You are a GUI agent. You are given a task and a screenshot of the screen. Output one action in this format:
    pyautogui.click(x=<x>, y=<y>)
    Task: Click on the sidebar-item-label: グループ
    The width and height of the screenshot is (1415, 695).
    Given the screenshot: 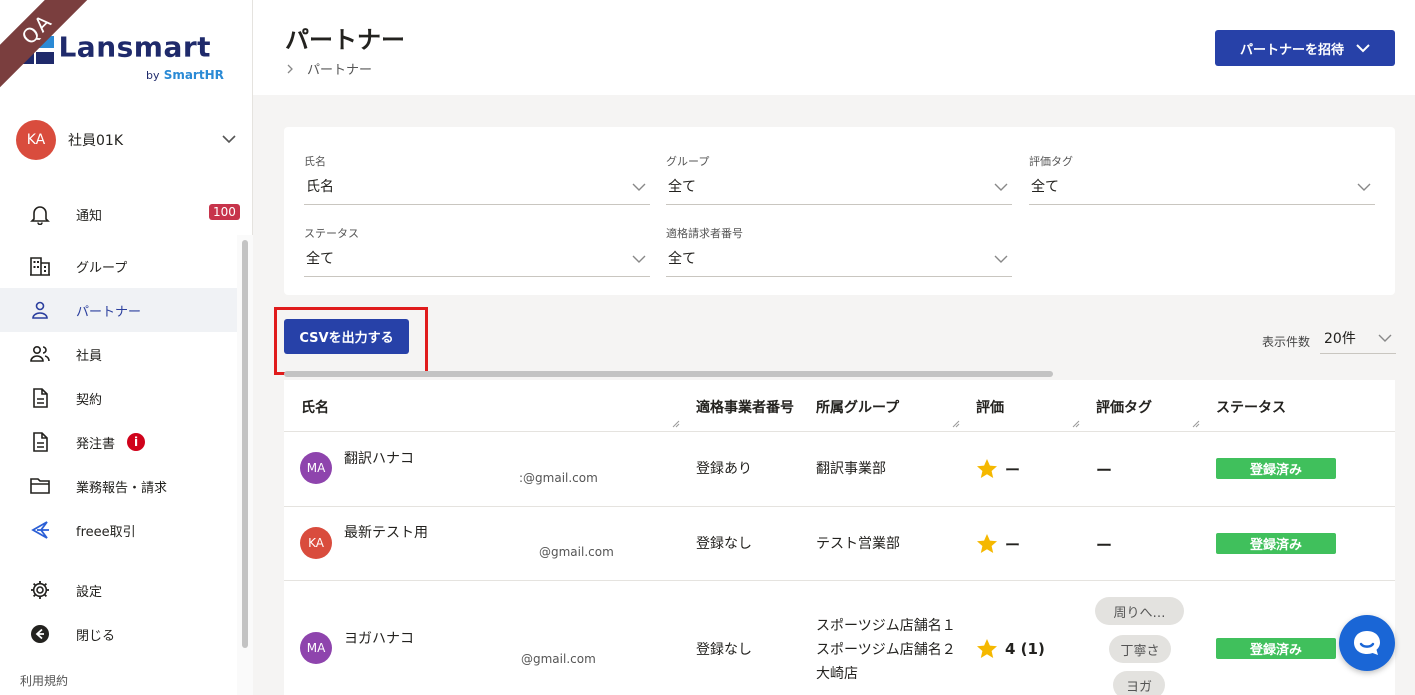 What is the action you would take?
    pyautogui.click(x=102, y=268)
    